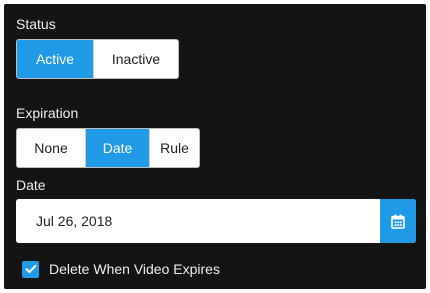 The width and height of the screenshot is (430, 293). I want to click on status-segmented-control: Active Inactive, so click(97, 59).